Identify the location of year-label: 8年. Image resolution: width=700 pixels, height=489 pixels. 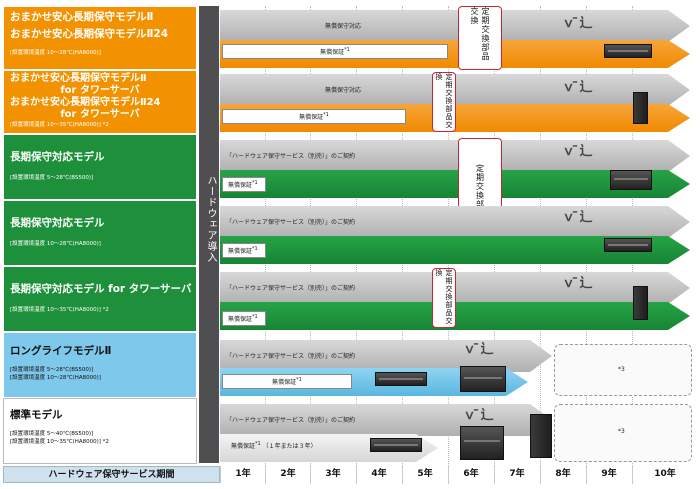
(562, 474).